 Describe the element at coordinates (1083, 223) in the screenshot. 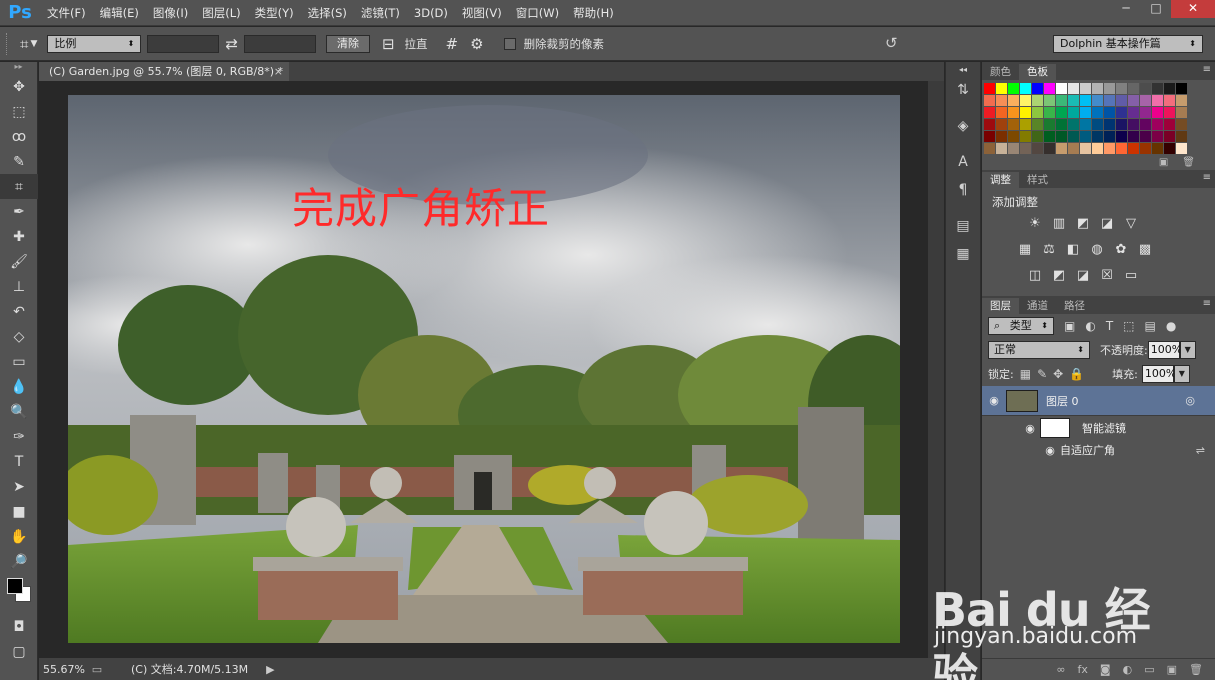

I see `curves-icon: ◩` at that location.